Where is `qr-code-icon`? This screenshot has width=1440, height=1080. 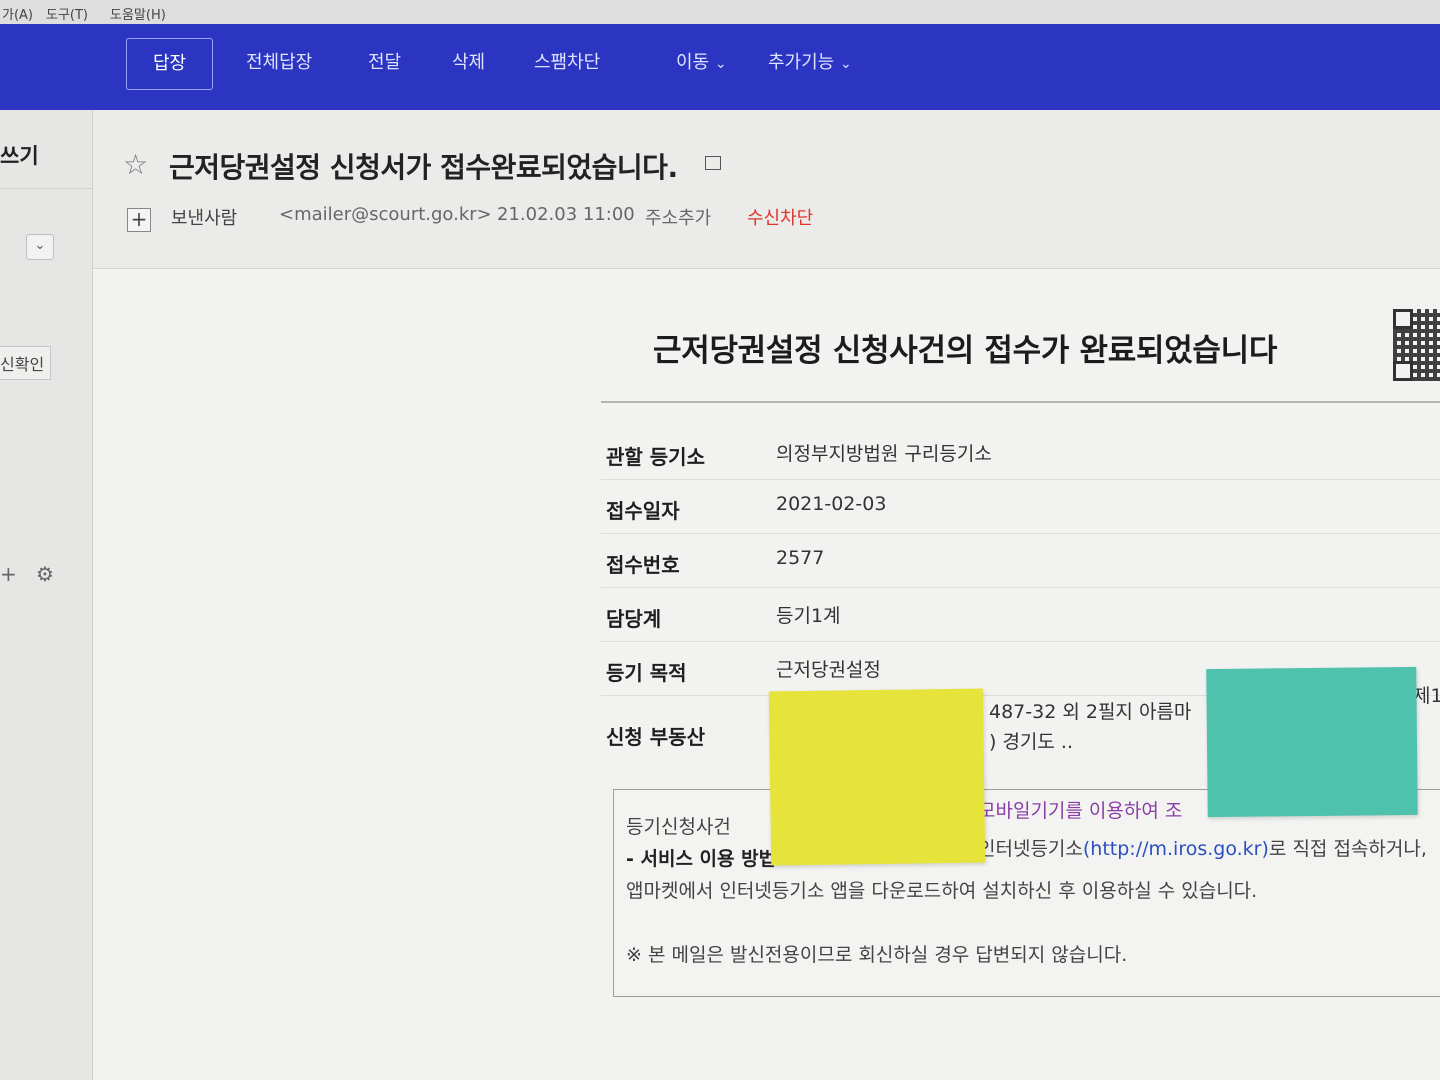
qr-code-icon is located at coordinates (1416, 345).